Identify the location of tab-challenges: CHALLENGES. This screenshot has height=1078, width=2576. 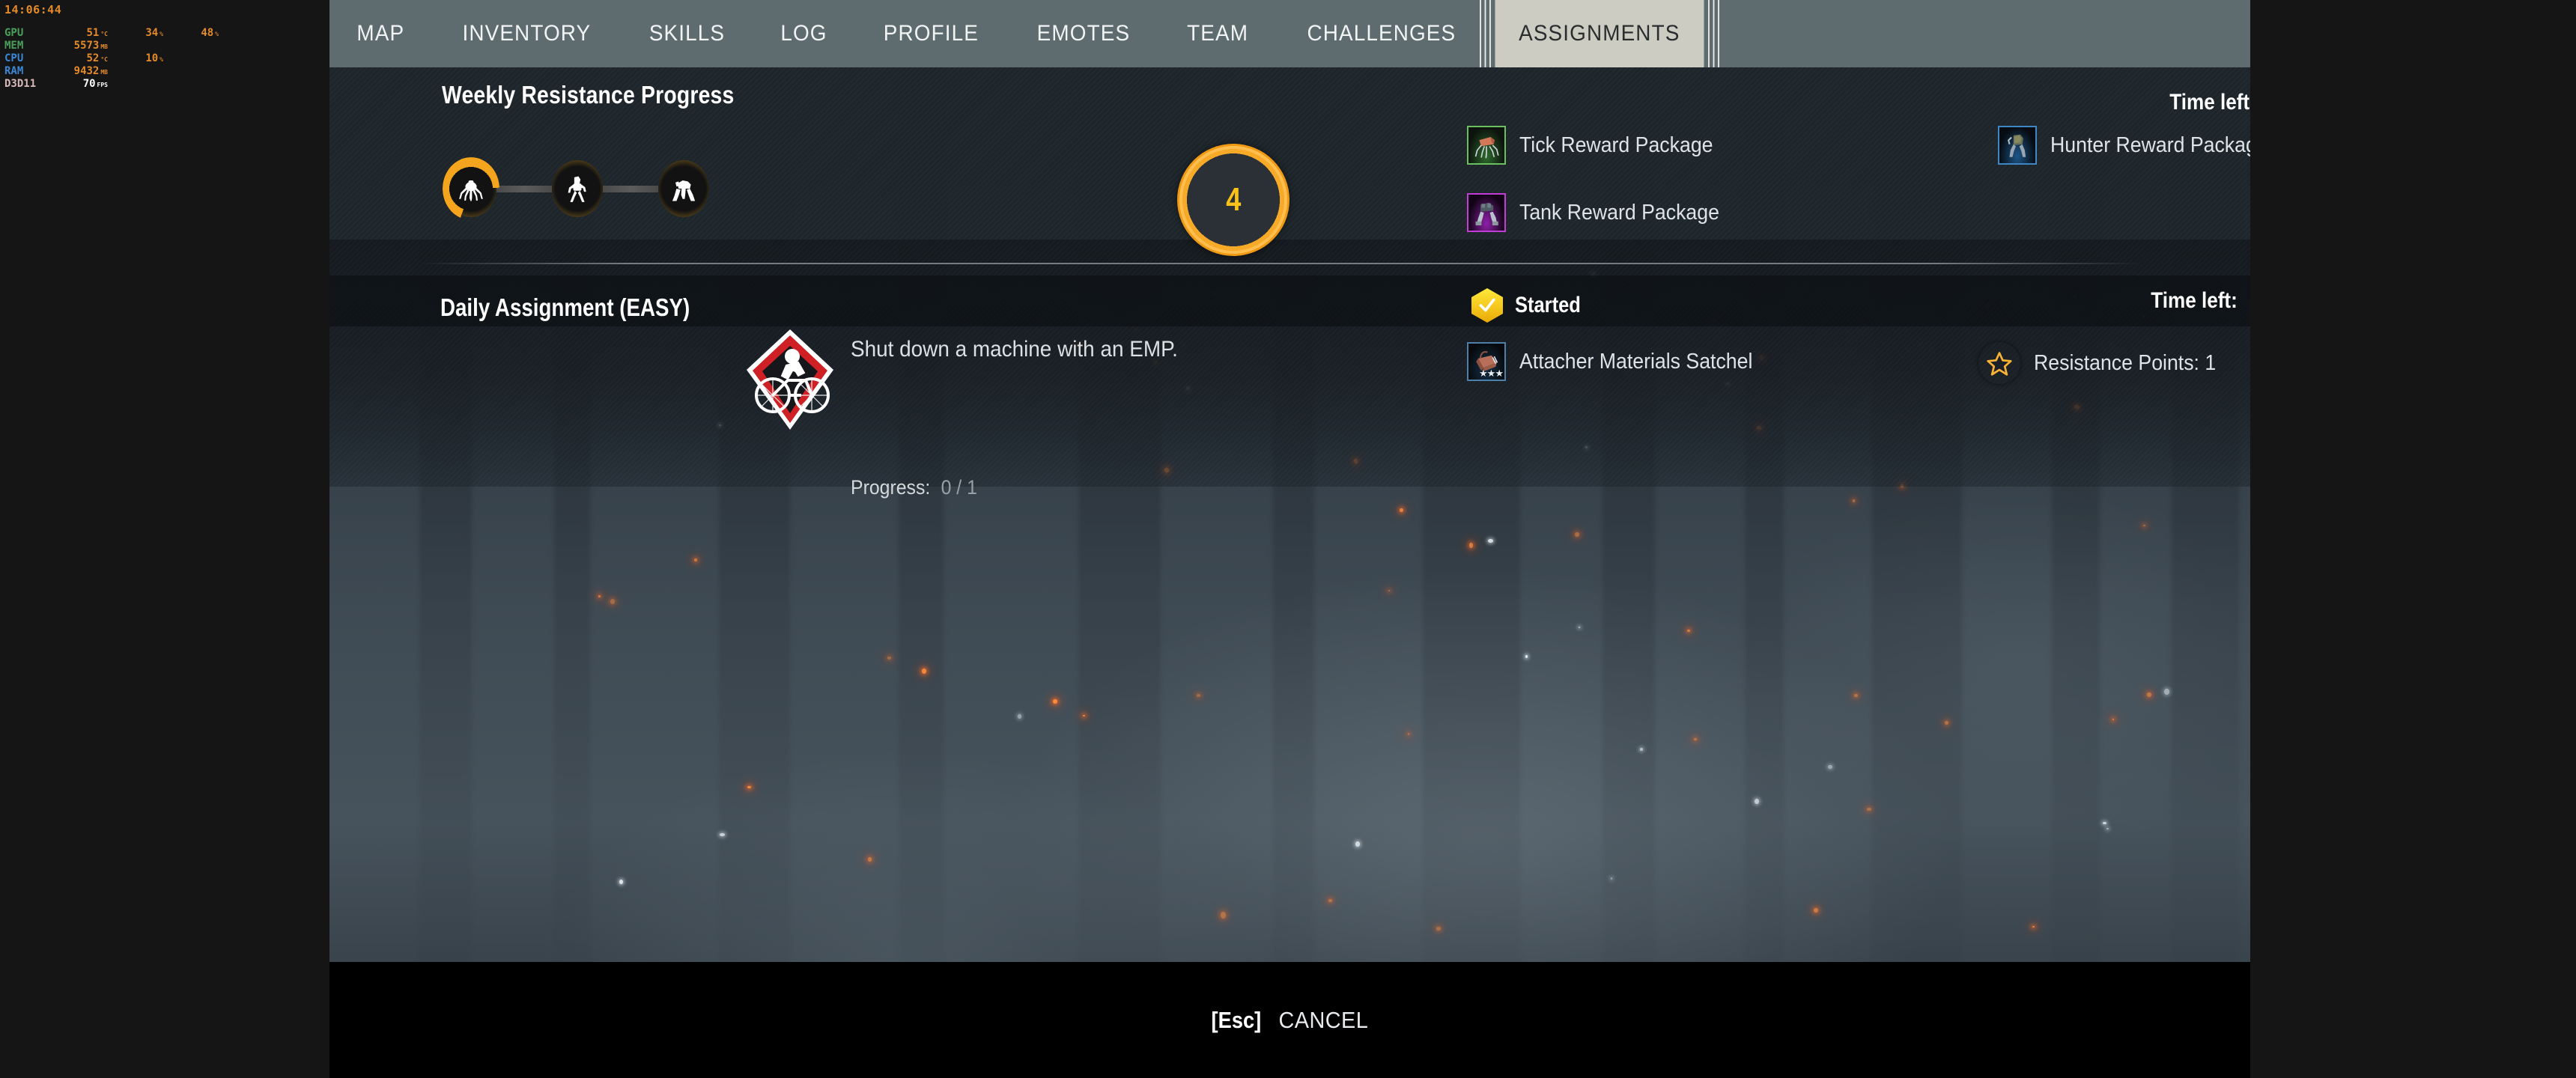
(1382, 33).